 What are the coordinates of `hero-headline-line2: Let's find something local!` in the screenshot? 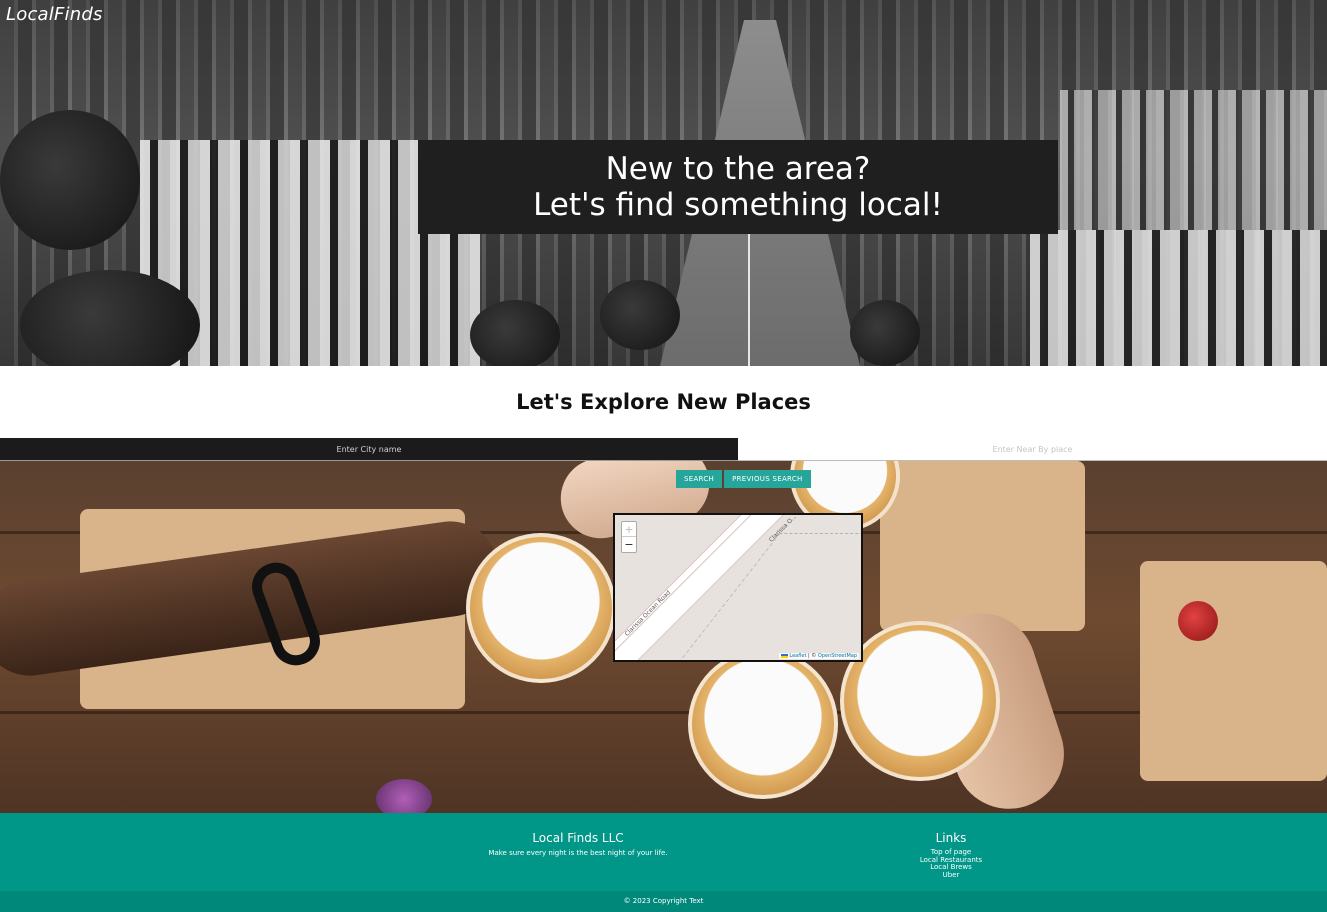 It's located at (738, 205).